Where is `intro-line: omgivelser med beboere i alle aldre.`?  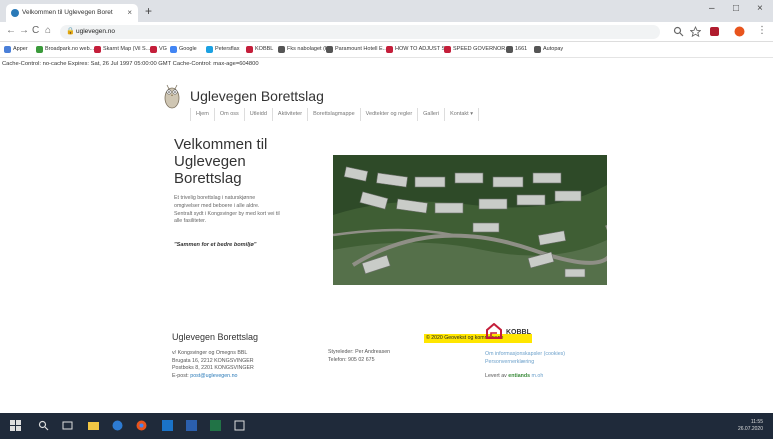 intro-line: omgivelser med beboere i alle aldre. is located at coordinates (217, 205).